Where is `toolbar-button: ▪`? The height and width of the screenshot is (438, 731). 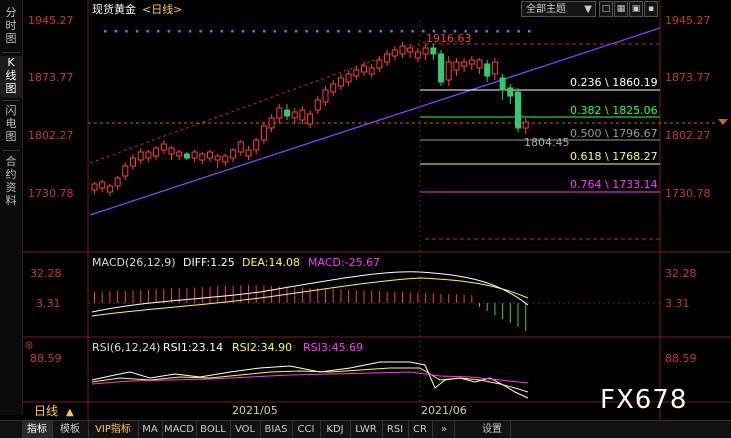 toolbar-button: ▪ is located at coordinates (651, 9).